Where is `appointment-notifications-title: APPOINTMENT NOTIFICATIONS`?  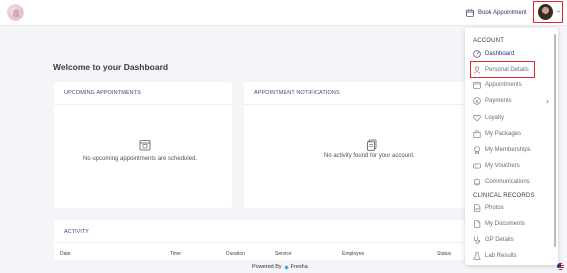
appointment-notifications-title: APPOINTMENT NOTIFICATIONS is located at coordinates (297, 93).